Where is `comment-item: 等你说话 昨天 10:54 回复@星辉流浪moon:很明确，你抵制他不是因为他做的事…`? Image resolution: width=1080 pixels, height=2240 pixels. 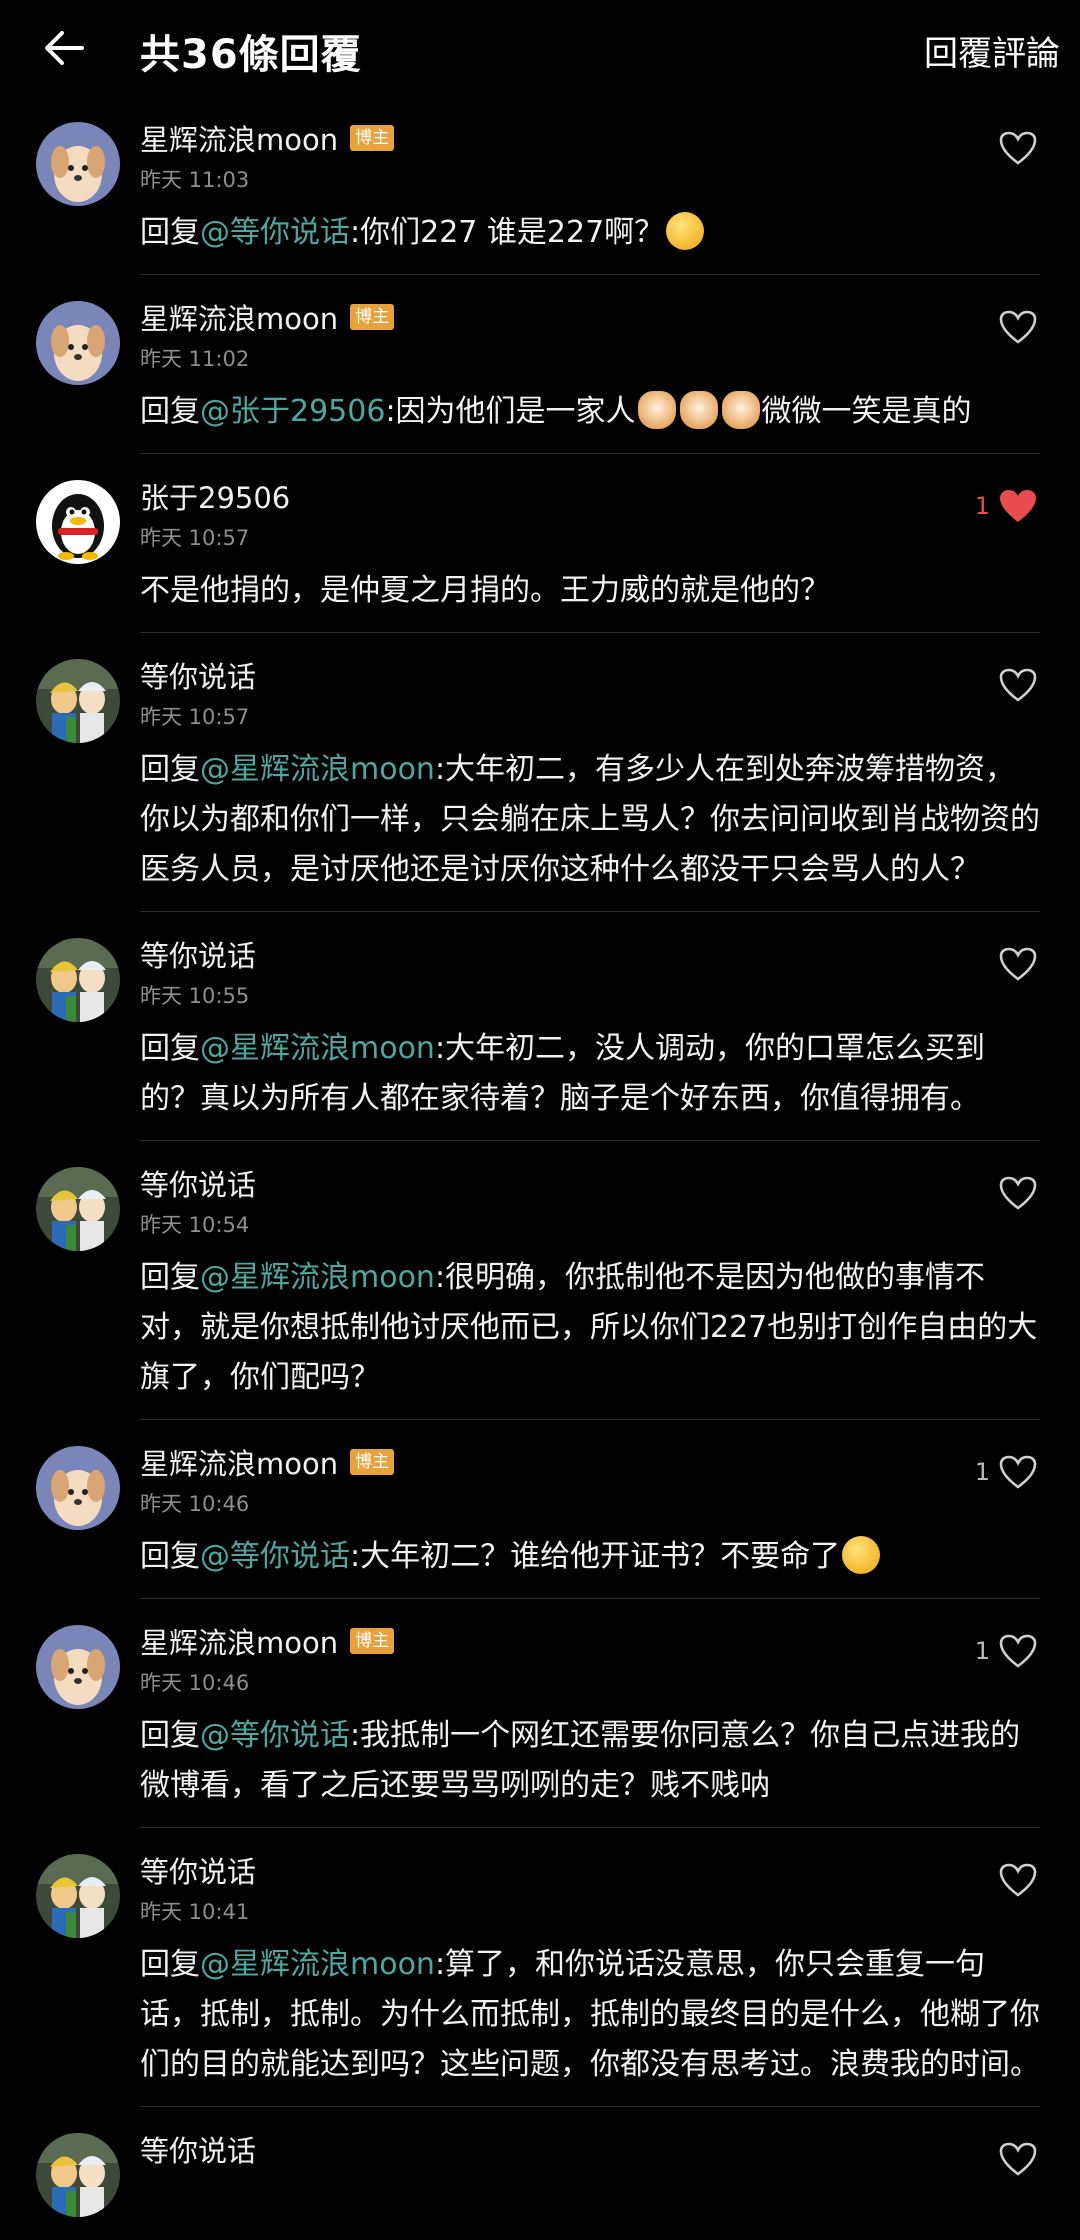 comment-item: 等你说话 昨天 10:54 回复@星辉流浪moon:很明确，你抵制他不是因为他做的事… is located at coordinates (540, 1280).